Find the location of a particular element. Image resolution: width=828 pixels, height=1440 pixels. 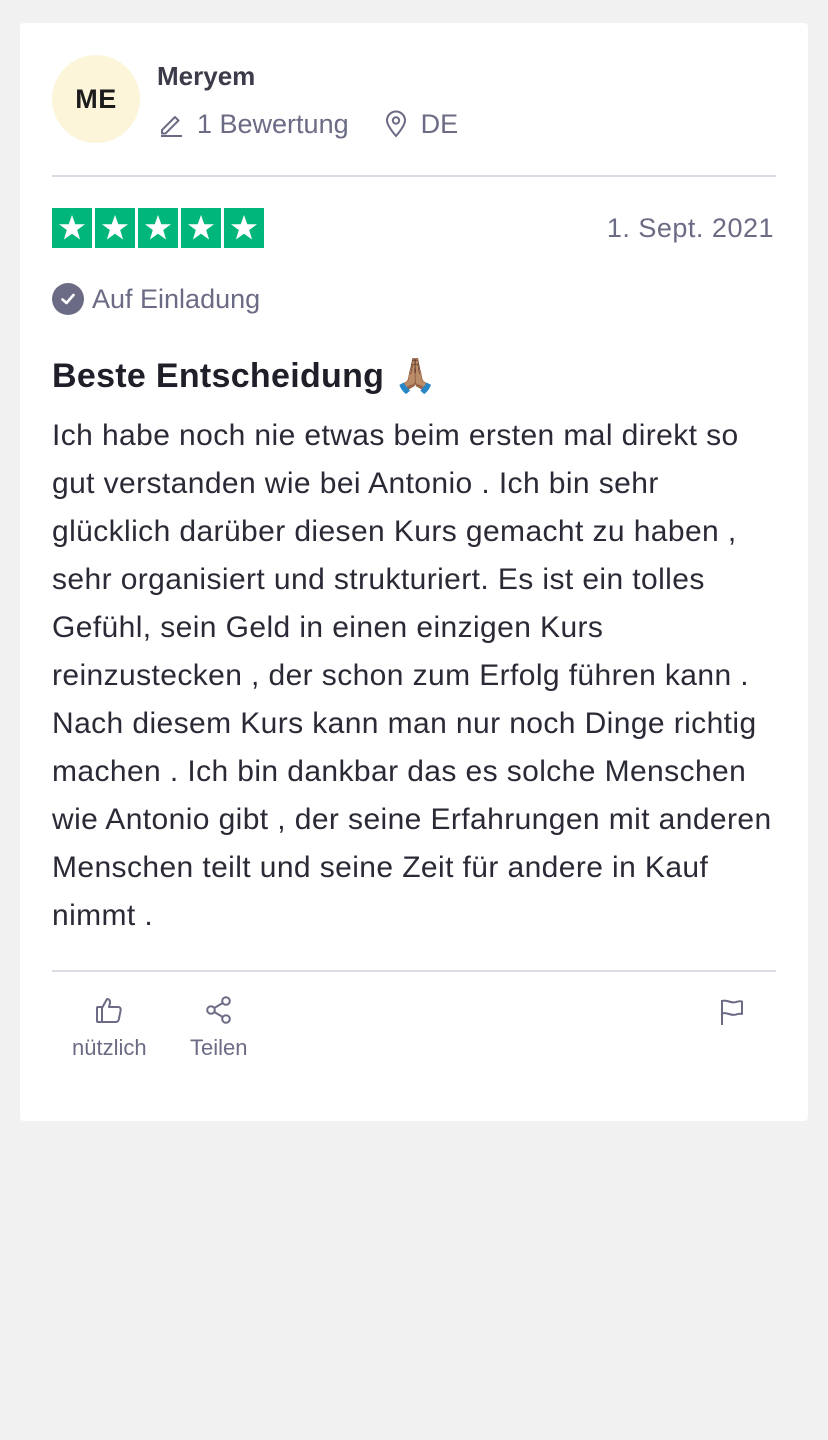

report-button is located at coordinates (732, 1014).